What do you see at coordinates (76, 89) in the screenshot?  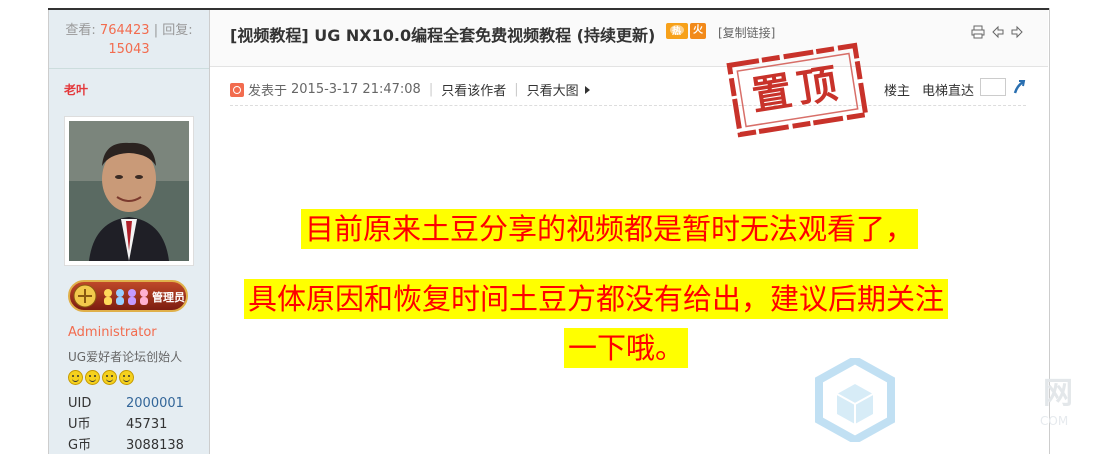 I see `author-name: 老叶` at bounding box center [76, 89].